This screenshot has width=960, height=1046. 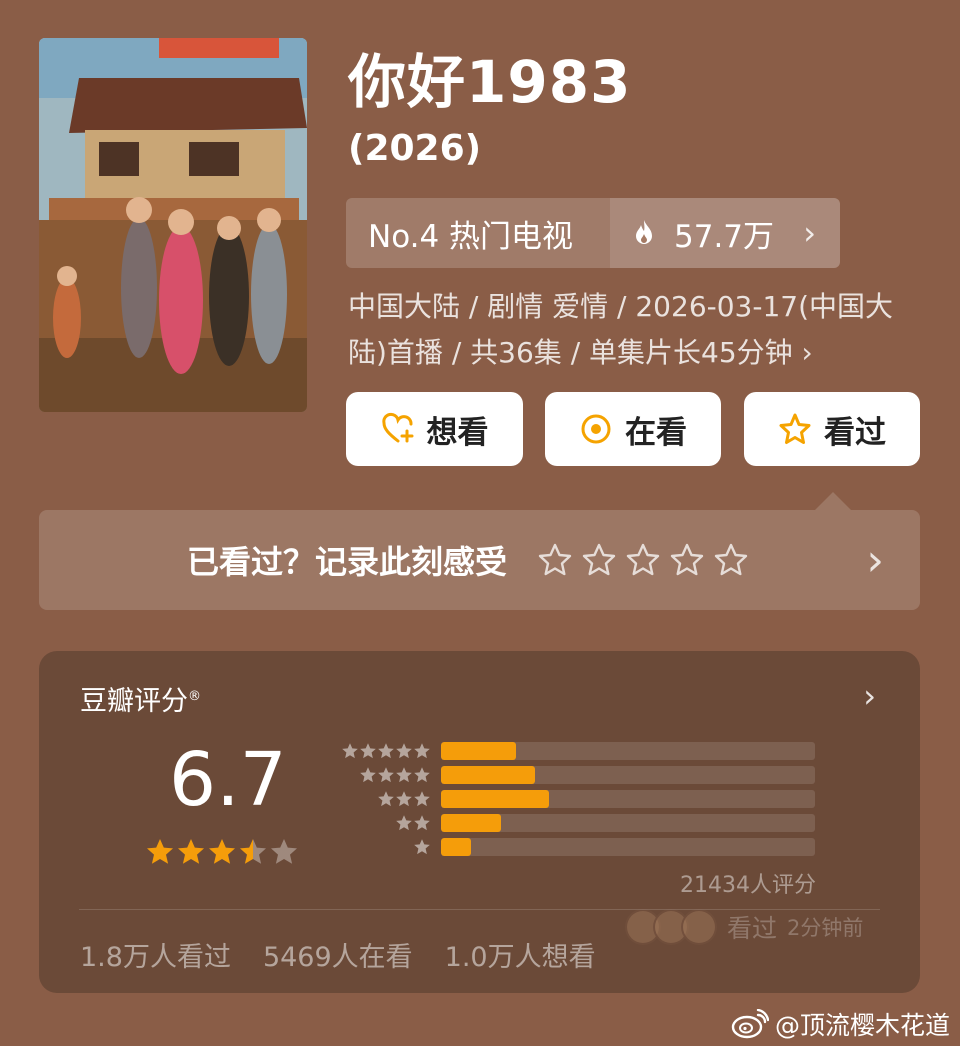 I want to click on registered-mark: ®, so click(x=194, y=696).